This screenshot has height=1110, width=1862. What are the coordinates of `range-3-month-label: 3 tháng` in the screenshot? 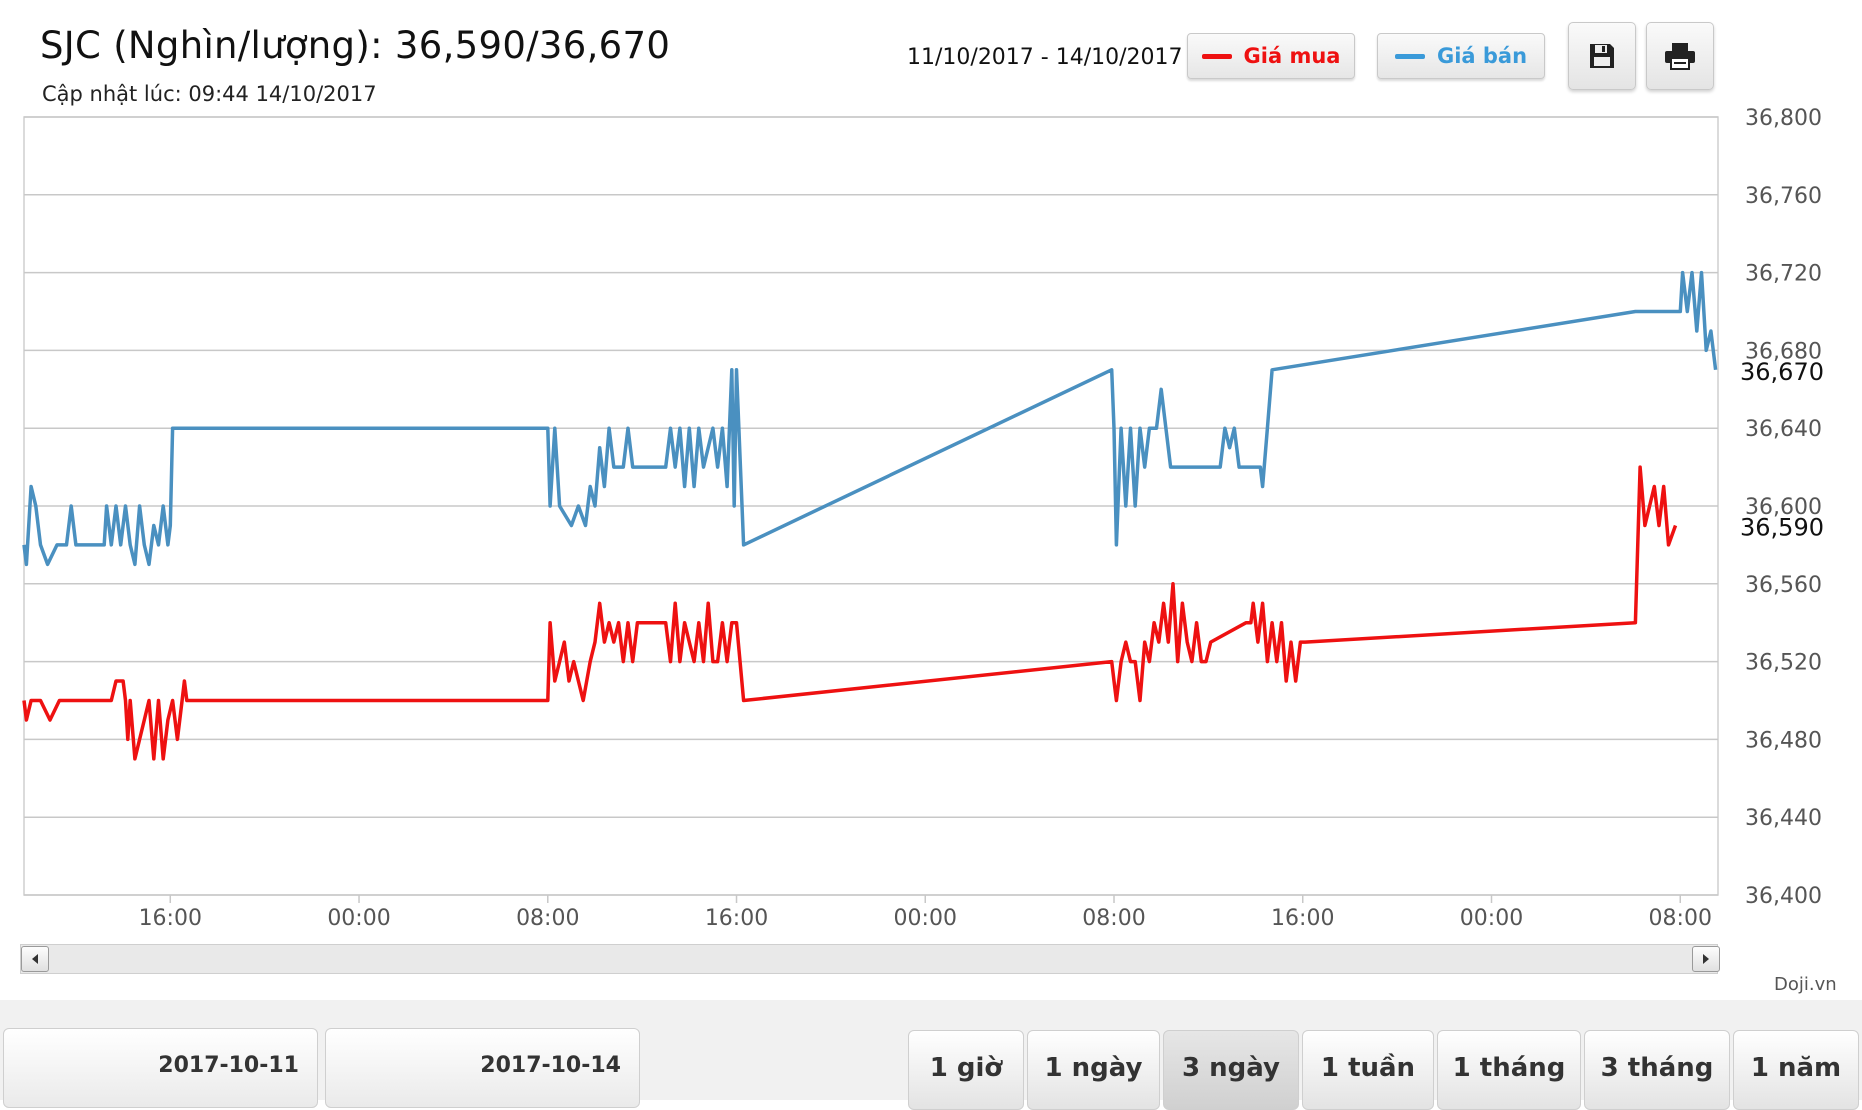 It's located at (1657, 1068).